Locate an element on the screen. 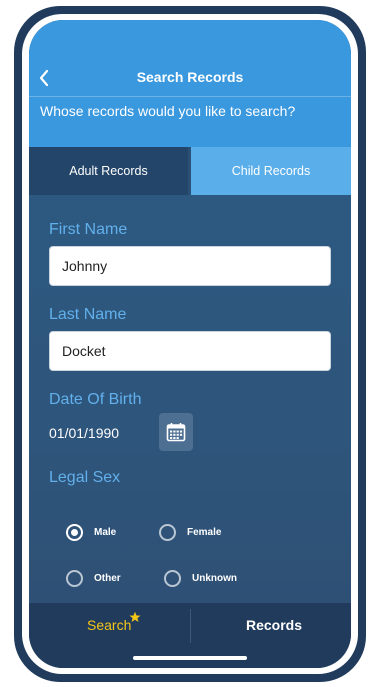 This screenshot has height=687, width=380. star-icon is located at coordinates (135, 616).